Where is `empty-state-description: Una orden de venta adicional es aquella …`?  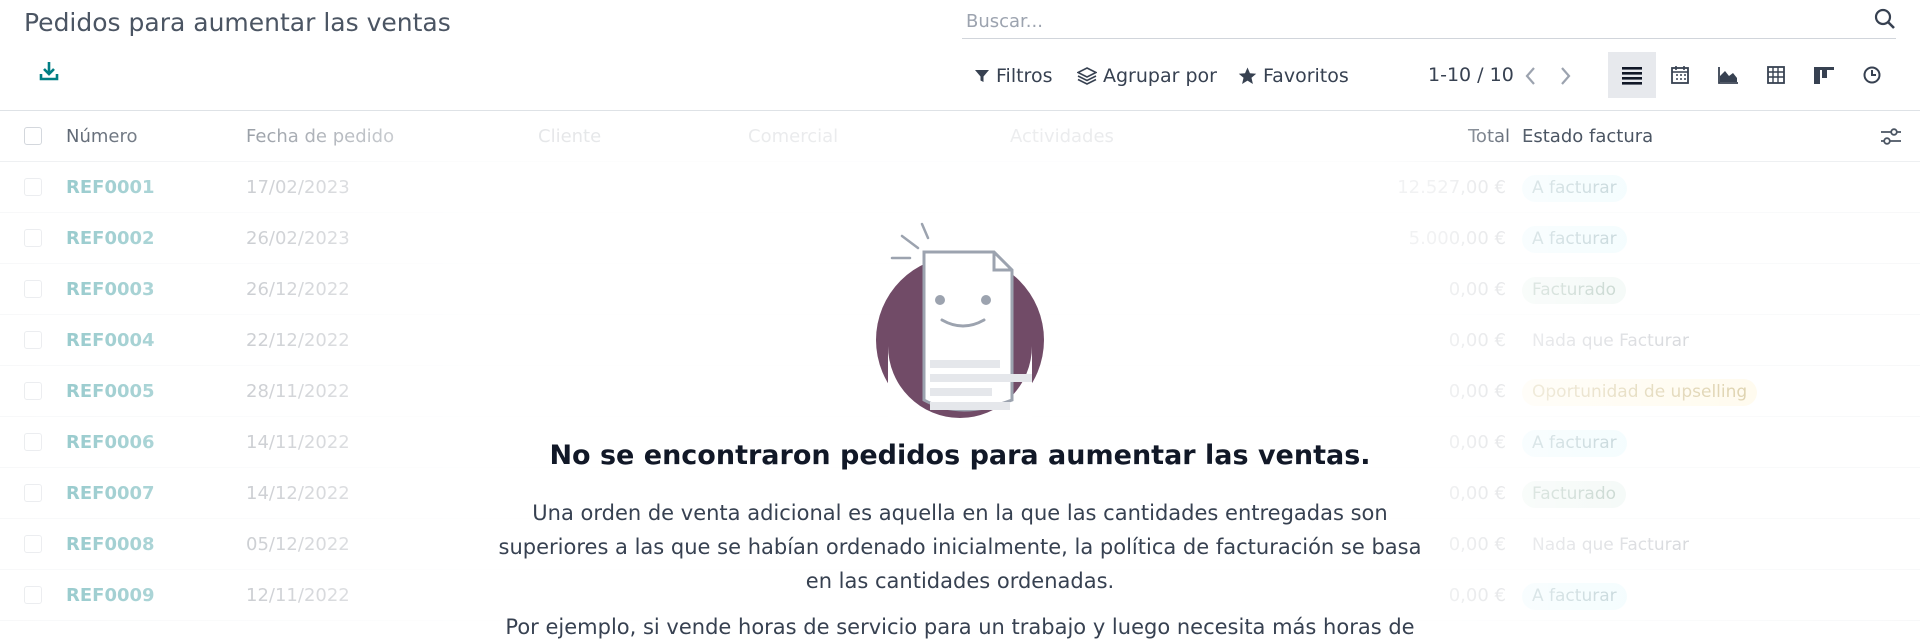 empty-state-description: Una orden de venta adicional es aquella … is located at coordinates (960, 547).